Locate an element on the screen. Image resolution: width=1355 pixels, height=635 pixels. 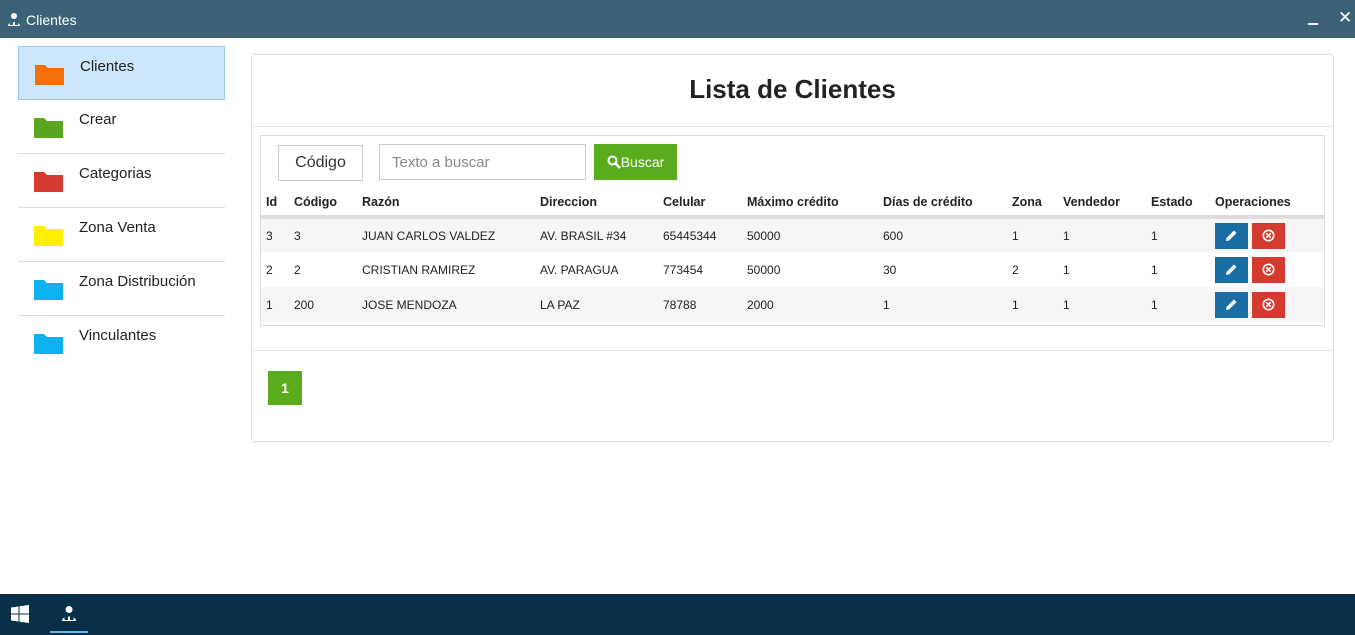
cell-celular: 773454 is located at coordinates (683, 269).